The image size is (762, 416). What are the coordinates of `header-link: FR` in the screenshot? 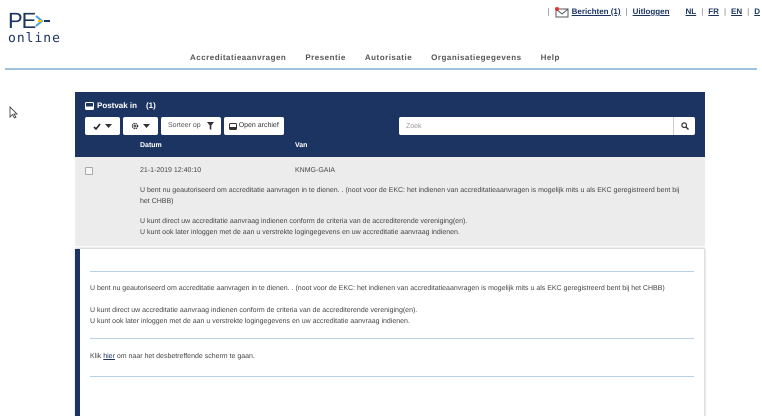 It's located at (713, 12).